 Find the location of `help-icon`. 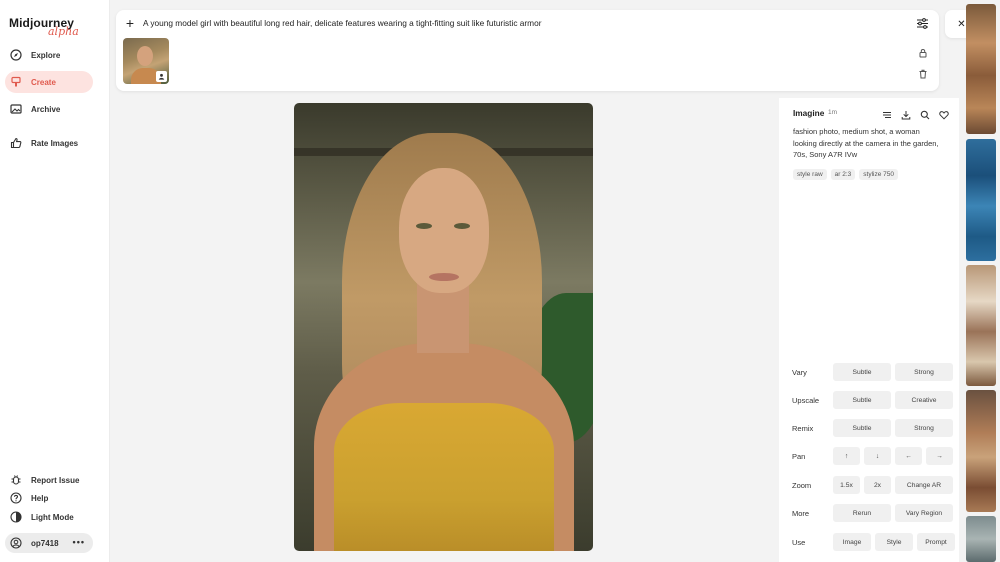

help-icon is located at coordinates (16, 498).